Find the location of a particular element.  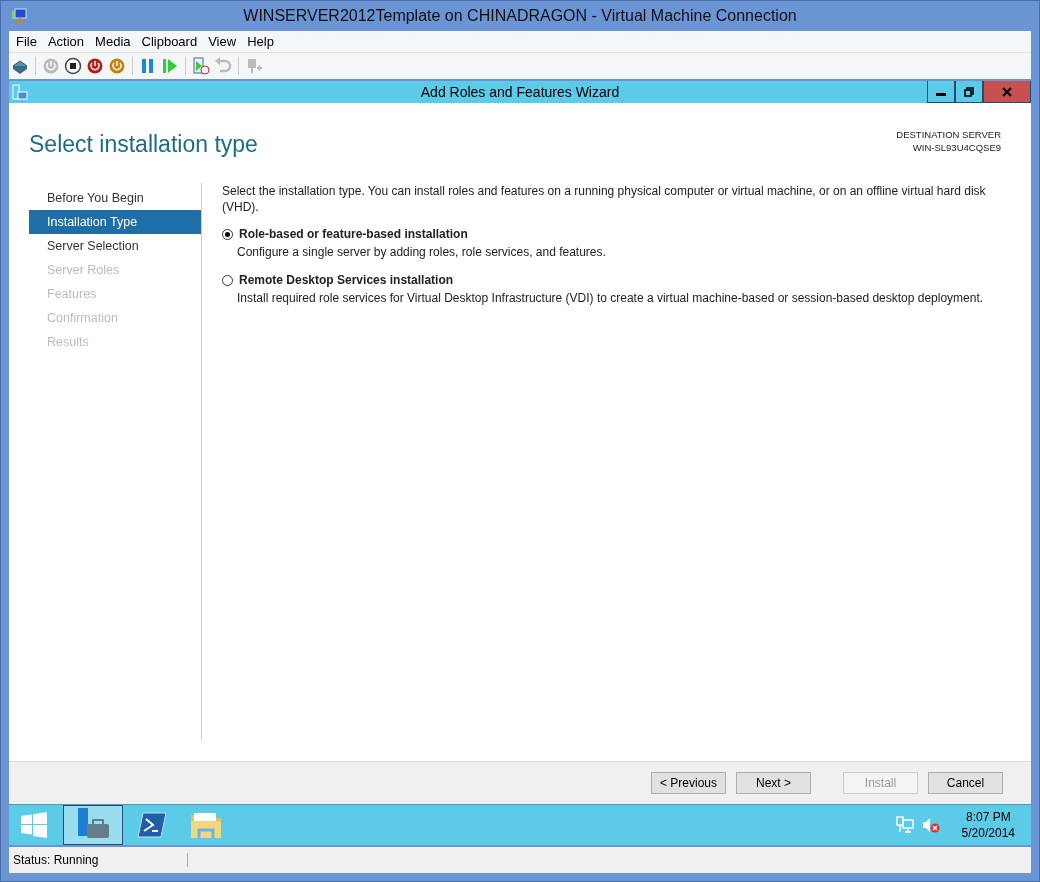

clock-time: 8:07 PM is located at coordinates (988, 817).